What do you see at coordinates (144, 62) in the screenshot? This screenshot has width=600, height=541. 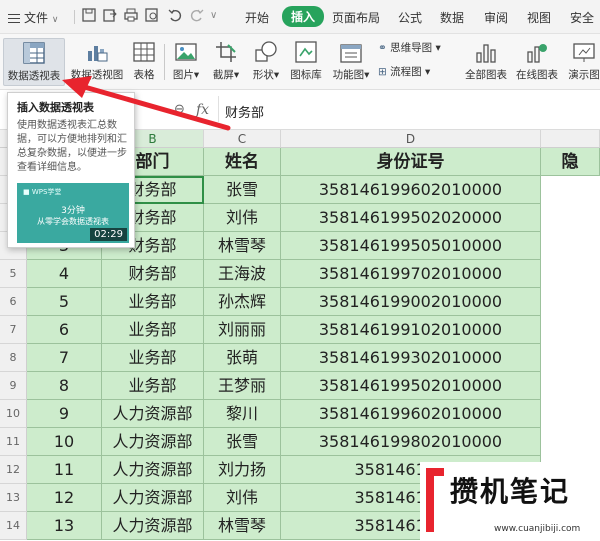 I see `table-button: 表格` at bounding box center [144, 62].